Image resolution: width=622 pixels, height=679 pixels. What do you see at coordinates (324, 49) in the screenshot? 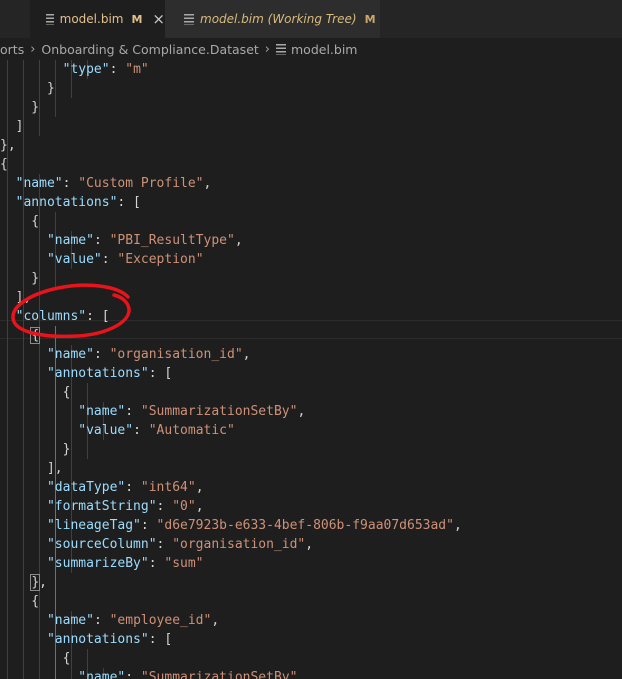
I see `breadcrumb-item-file: model.bim` at bounding box center [324, 49].